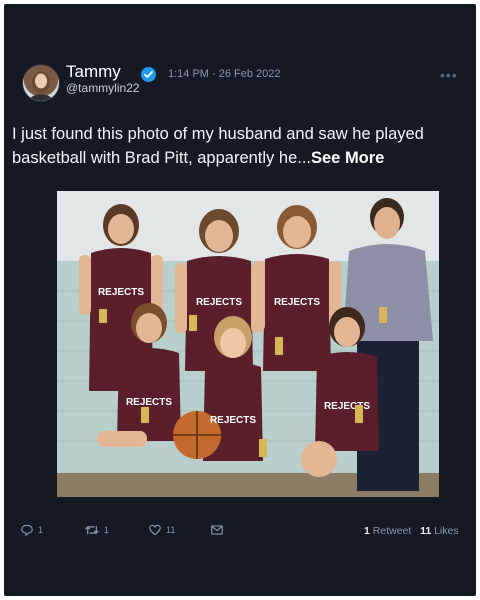 The width and height of the screenshot is (480, 600). Describe the element at coordinates (347, 406) in the screenshot. I see `jersey-text-6: REJECTS` at that location.